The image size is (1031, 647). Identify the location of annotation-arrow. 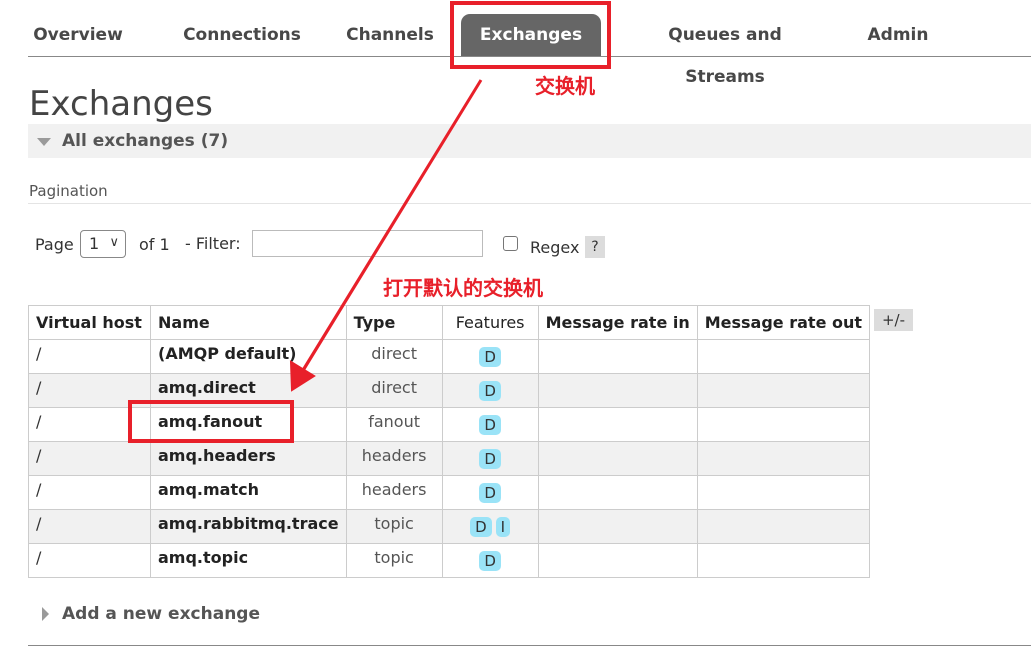
(386, 235).